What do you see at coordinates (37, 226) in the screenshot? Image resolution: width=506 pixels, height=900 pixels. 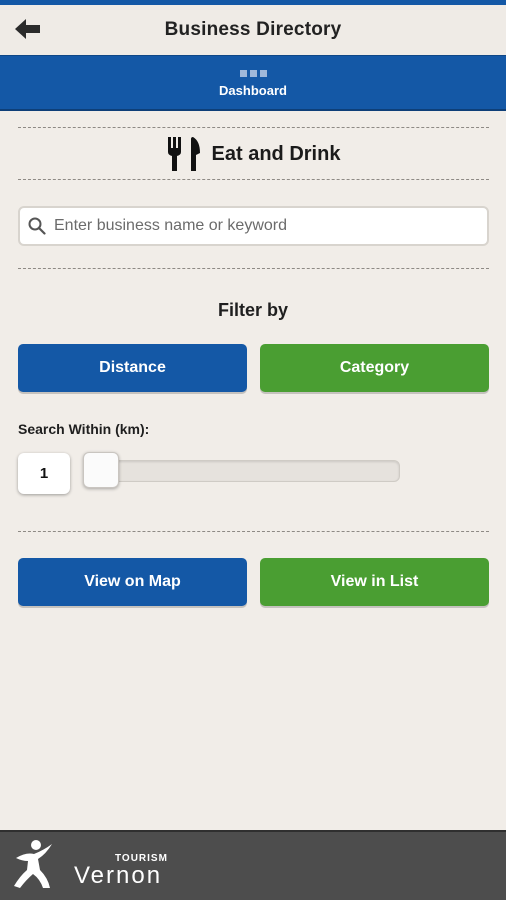 I see `search-icon` at bounding box center [37, 226].